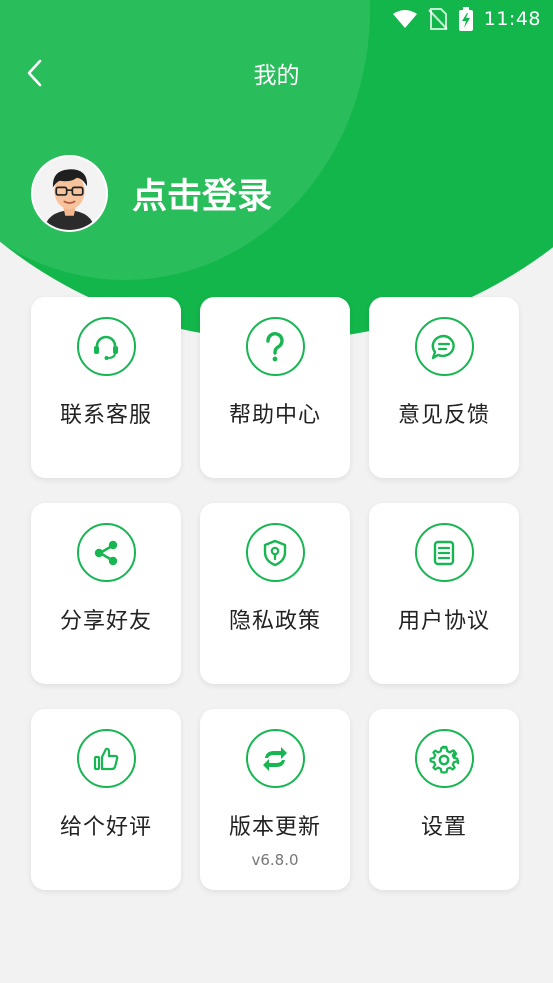 This screenshot has height=983, width=553. I want to click on menu-item-privacy-policy: 隐私政策, so click(275, 593).